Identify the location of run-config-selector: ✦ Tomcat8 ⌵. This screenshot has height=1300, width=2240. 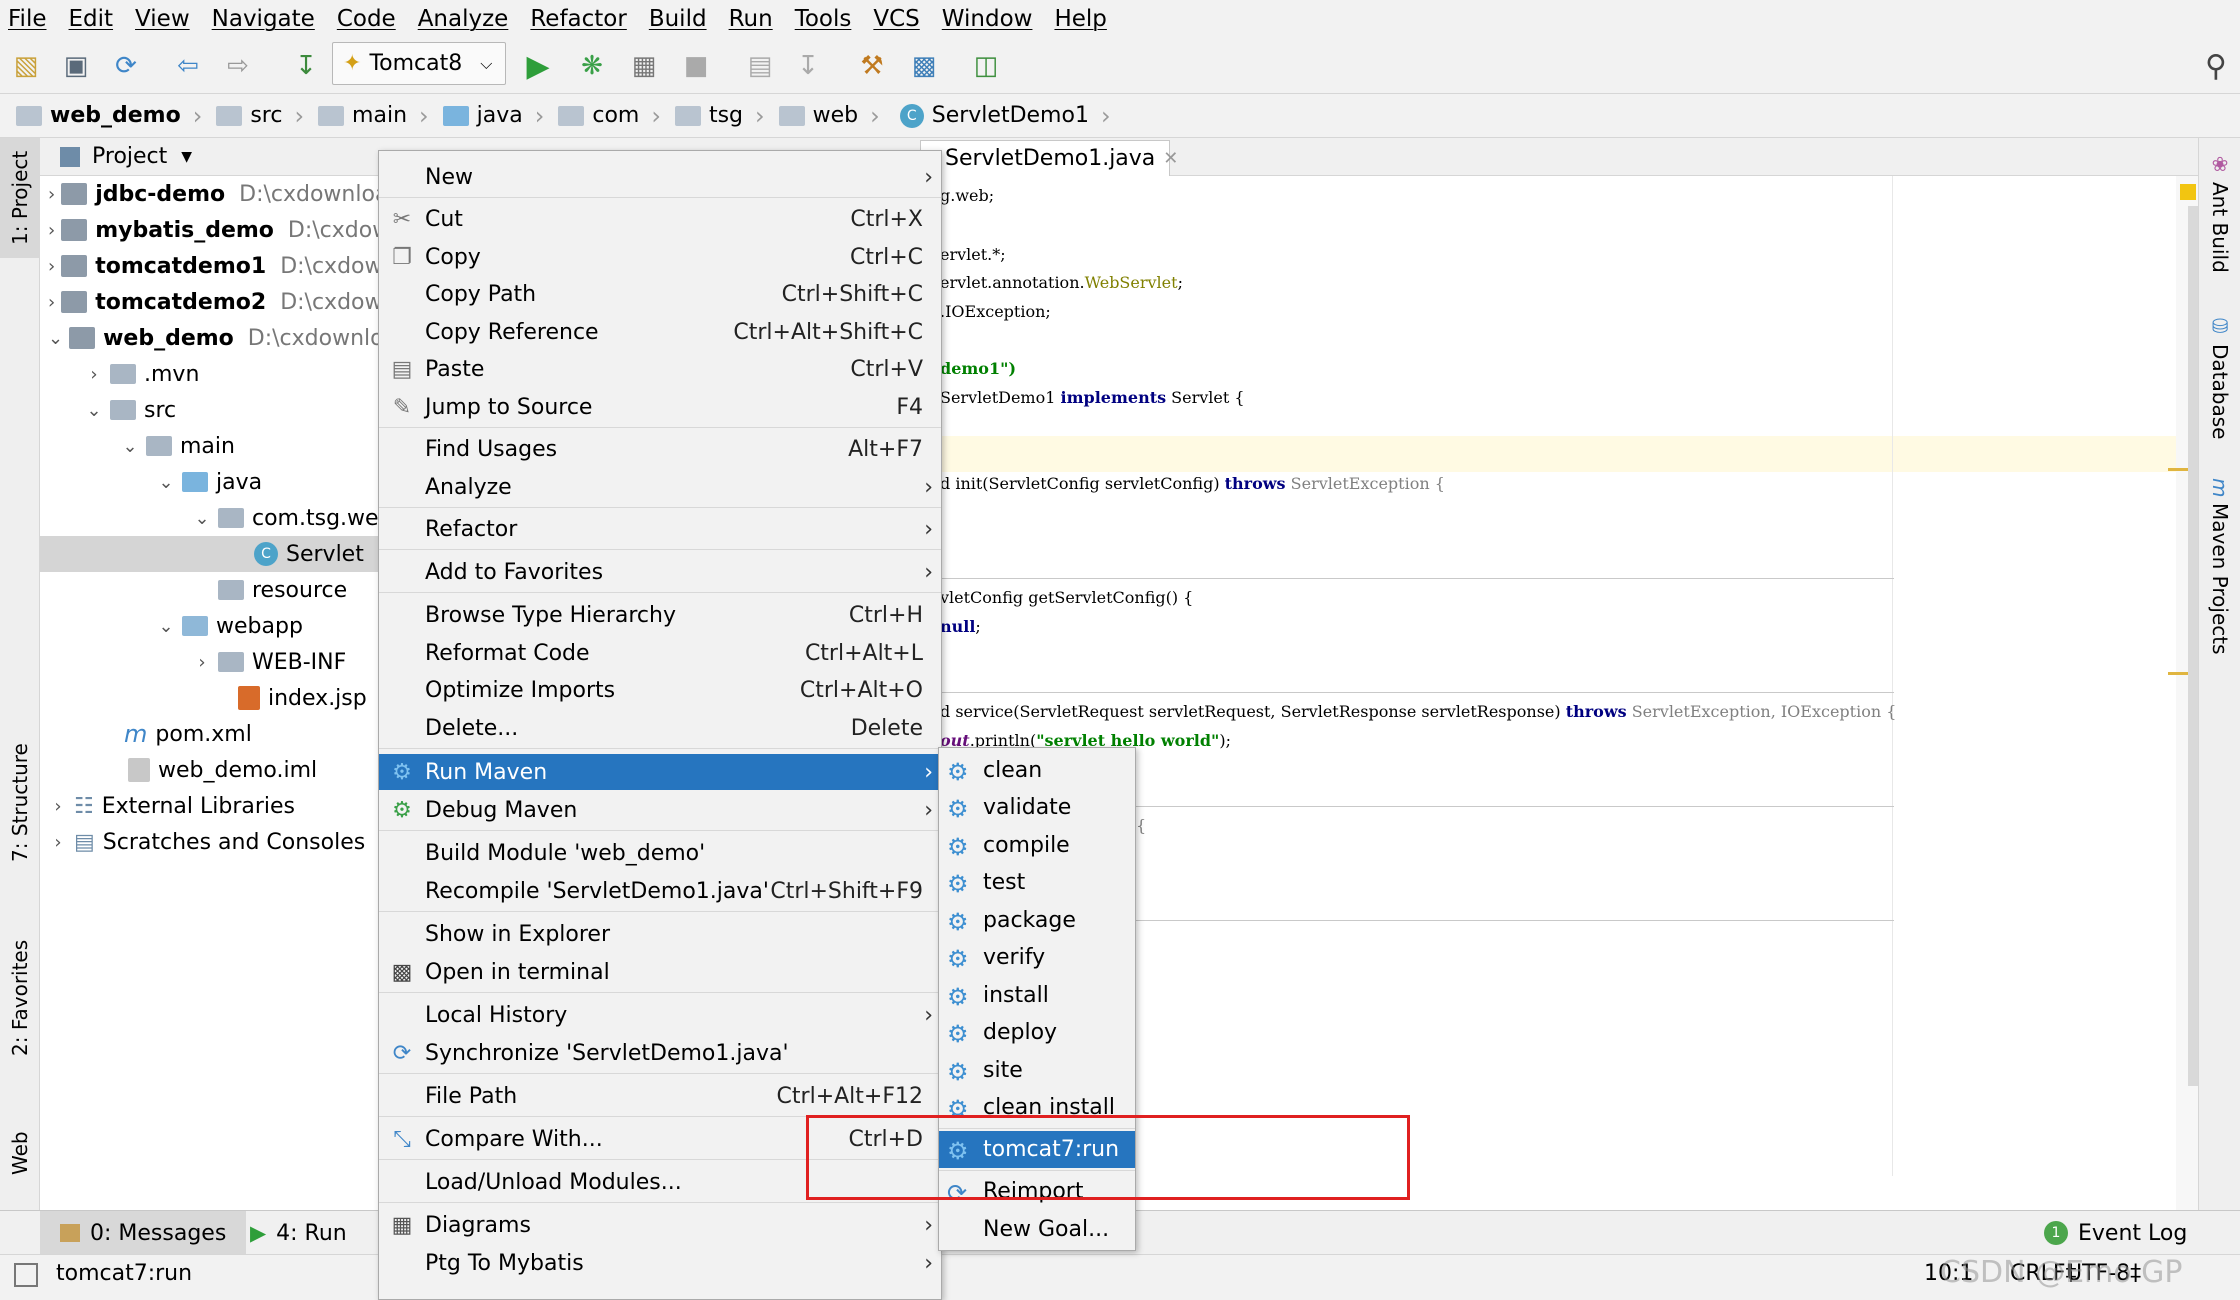
(419, 63).